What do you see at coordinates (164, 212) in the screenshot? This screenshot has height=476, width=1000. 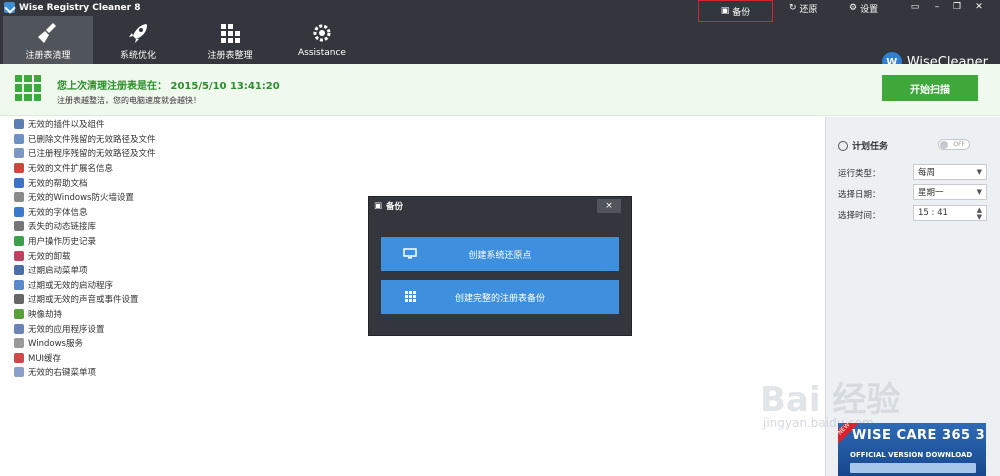 I see `list-item: 无效的字体信息` at bounding box center [164, 212].